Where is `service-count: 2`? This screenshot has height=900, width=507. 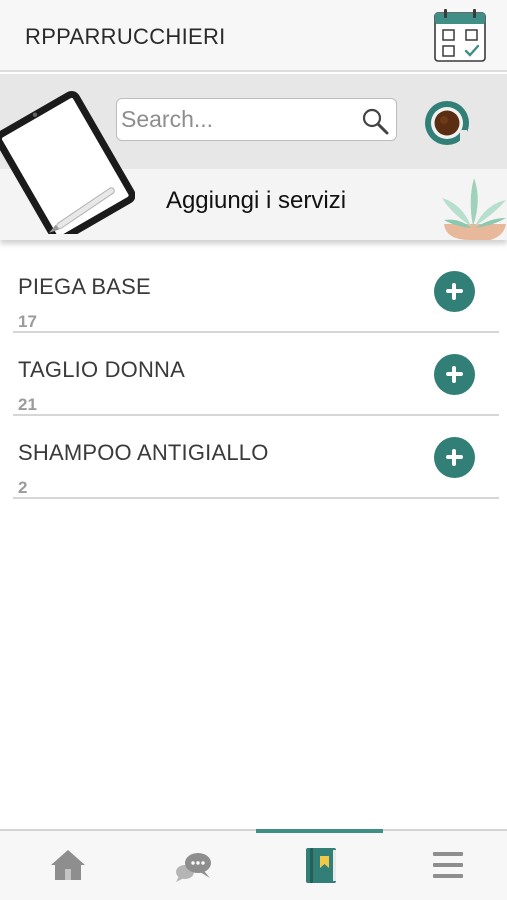
service-count: 2 is located at coordinates (23, 487).